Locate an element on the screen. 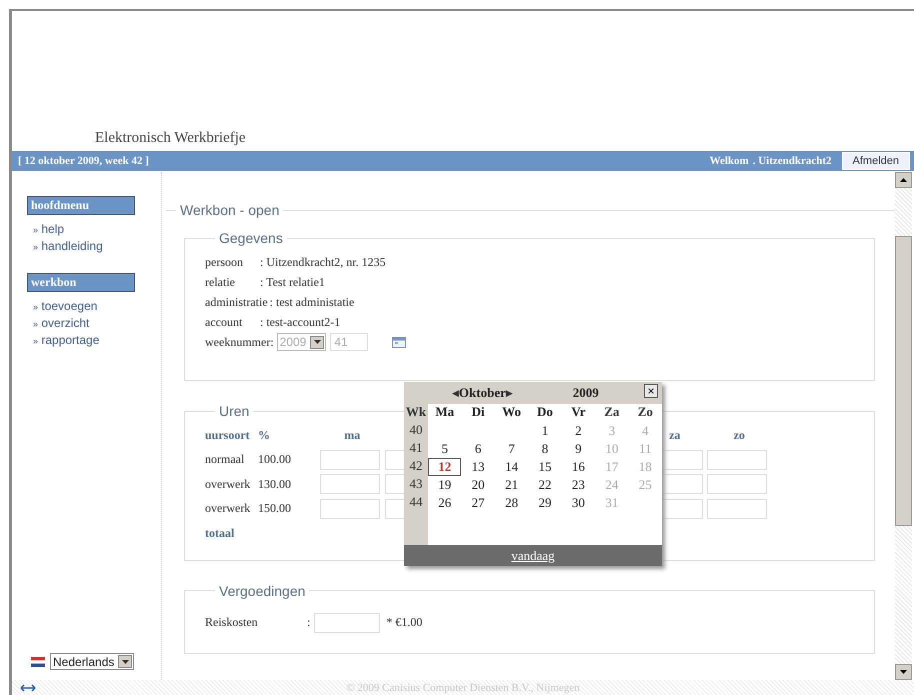  today-link: vandaag is located at coordinates (533, 556).